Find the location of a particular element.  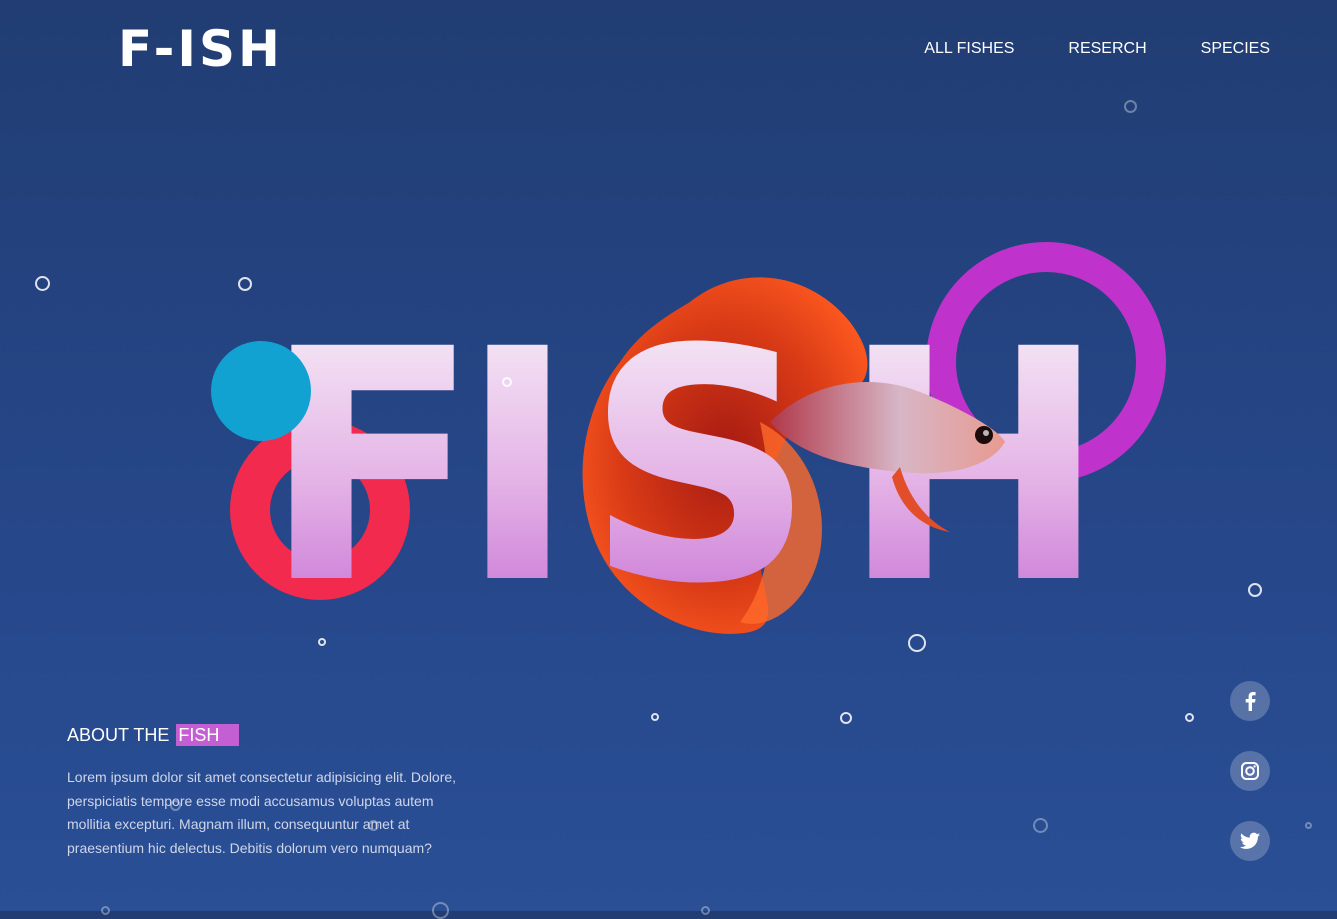

about-title-highlight: FISH is located at coordinates (208, 735).